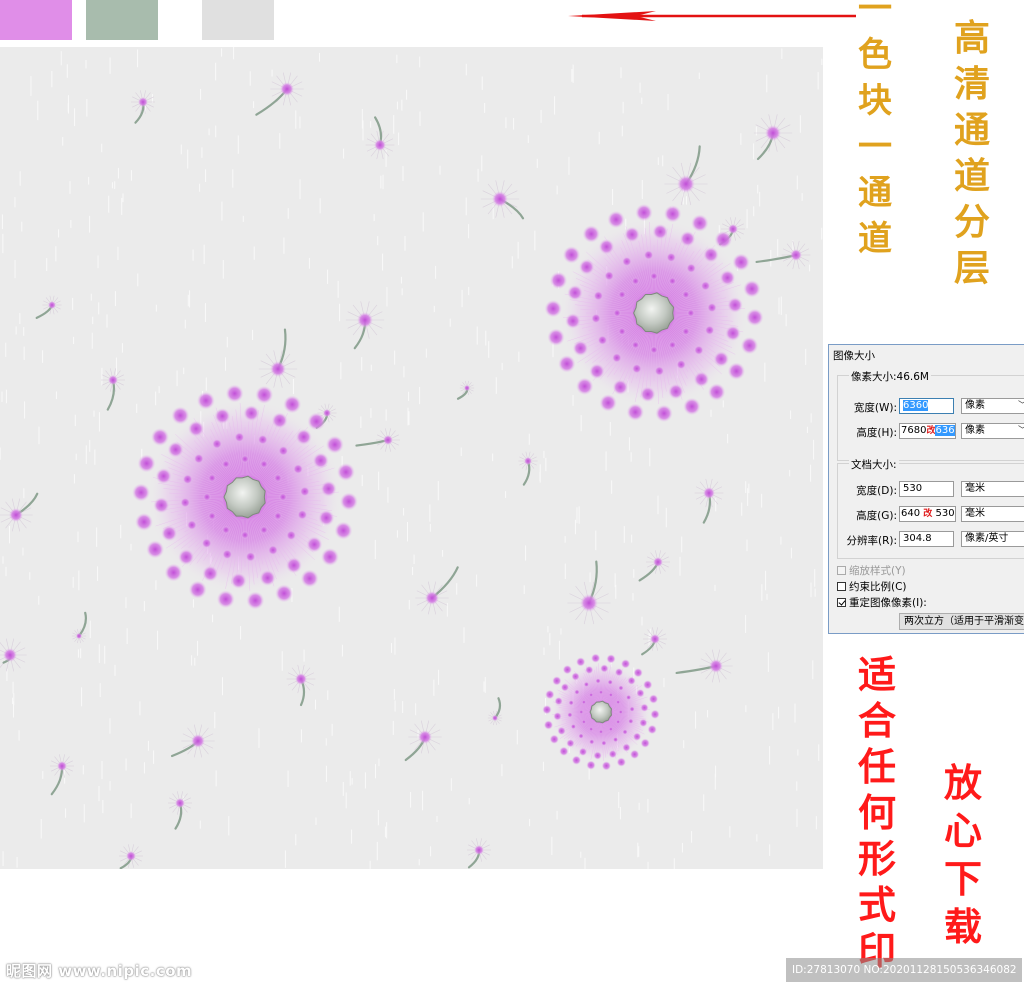 Image resolution: width=1024 pixels, height=989 pixels. What do you see at coordinates (238, 20) in the screenshot?
I see `color-swatch-gray` at bounding box center [238, 20].